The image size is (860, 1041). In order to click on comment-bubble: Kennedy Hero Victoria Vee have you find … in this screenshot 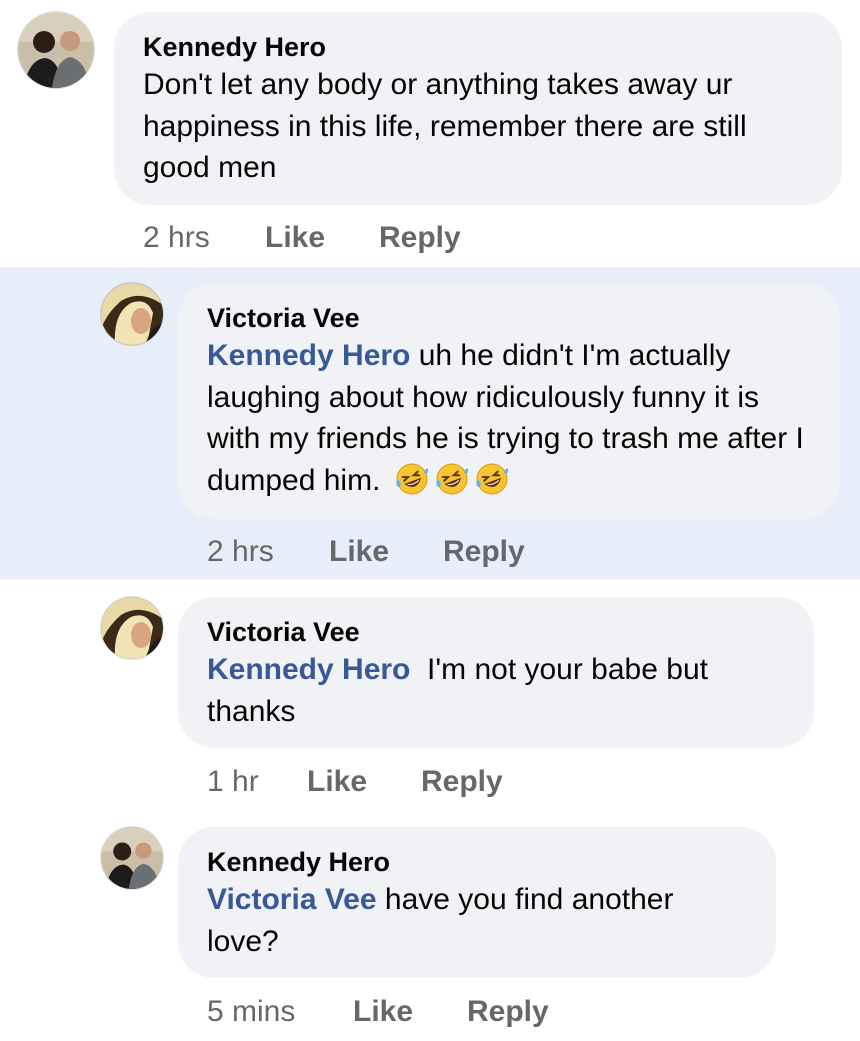, I will do `click(477, 902)`.